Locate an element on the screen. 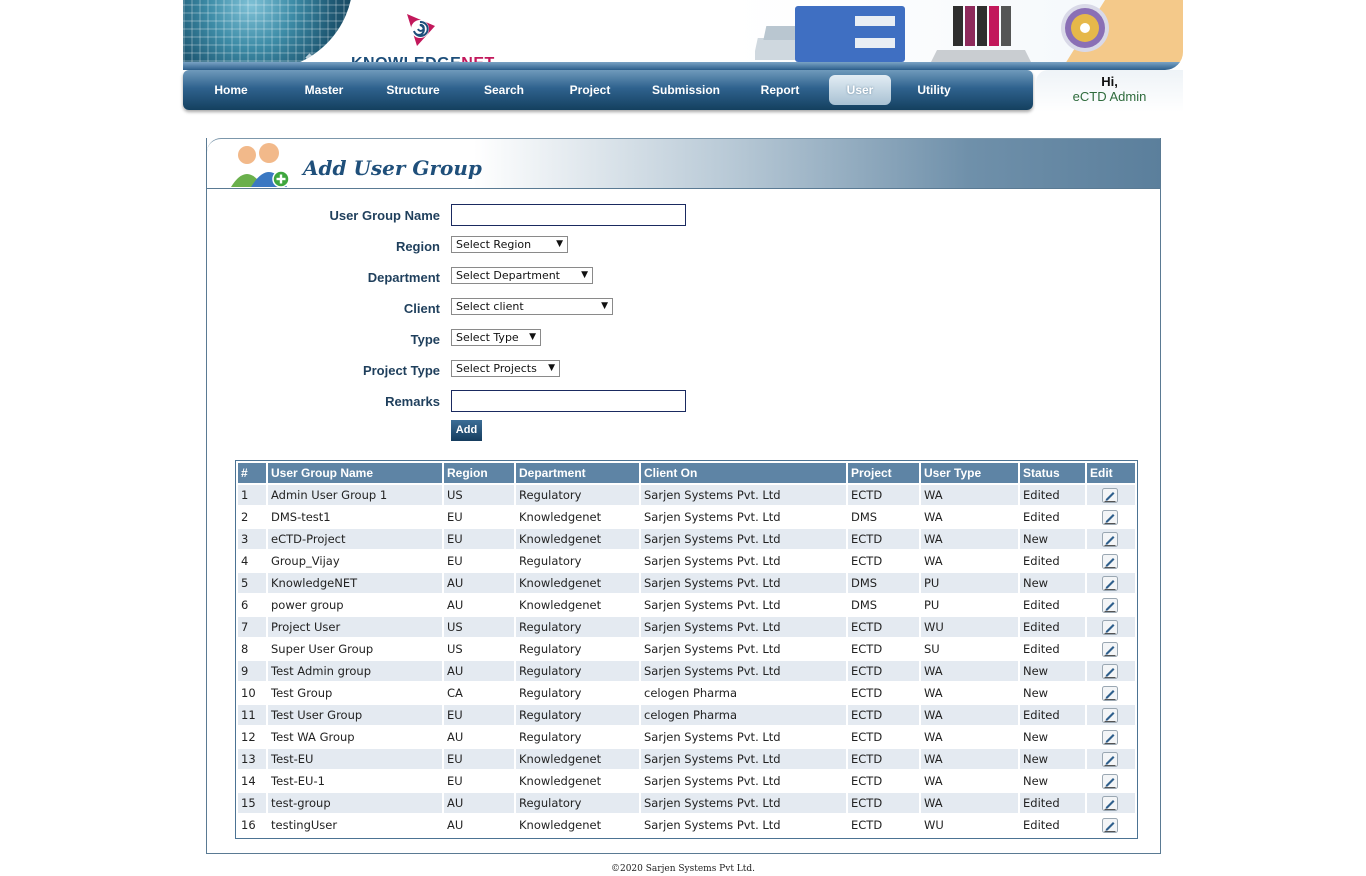 The height and width of the screenshot is (876, 1366). column-header-number: # is located at coordinates (252, 473).